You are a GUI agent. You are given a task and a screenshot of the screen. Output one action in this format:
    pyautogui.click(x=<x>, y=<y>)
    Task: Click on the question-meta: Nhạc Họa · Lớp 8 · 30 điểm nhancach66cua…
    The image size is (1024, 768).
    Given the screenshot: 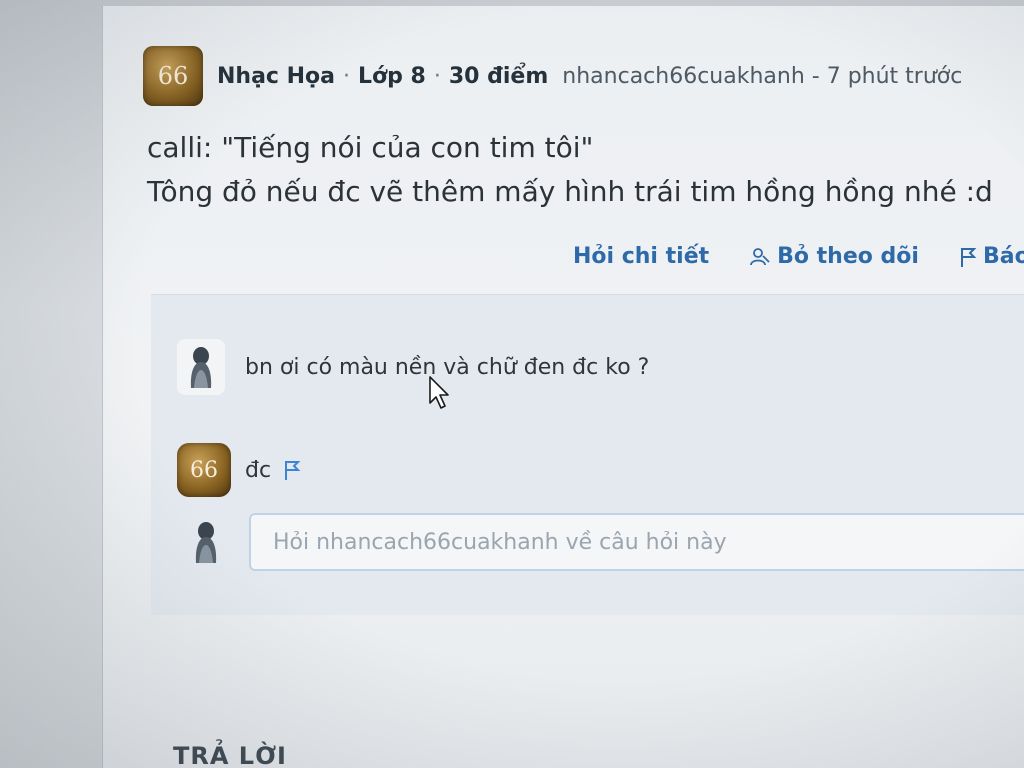 What is the action you would take?
    pyautogui.click(x=589, y=76)
    